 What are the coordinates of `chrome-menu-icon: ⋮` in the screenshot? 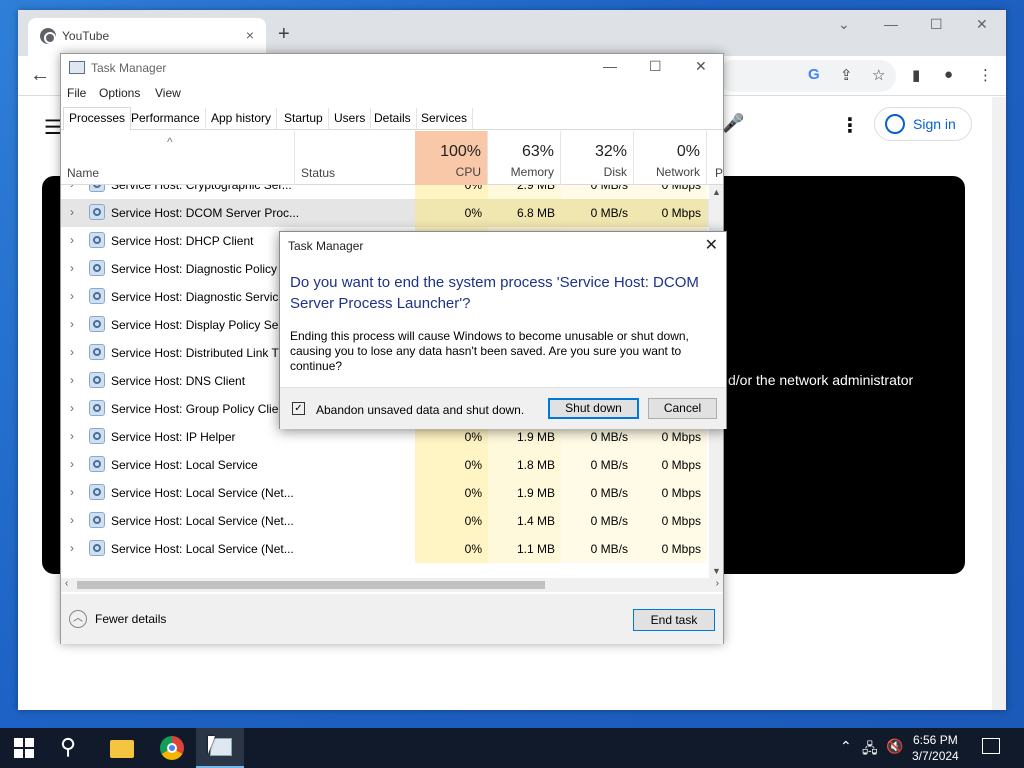 It's located at (985, 75).